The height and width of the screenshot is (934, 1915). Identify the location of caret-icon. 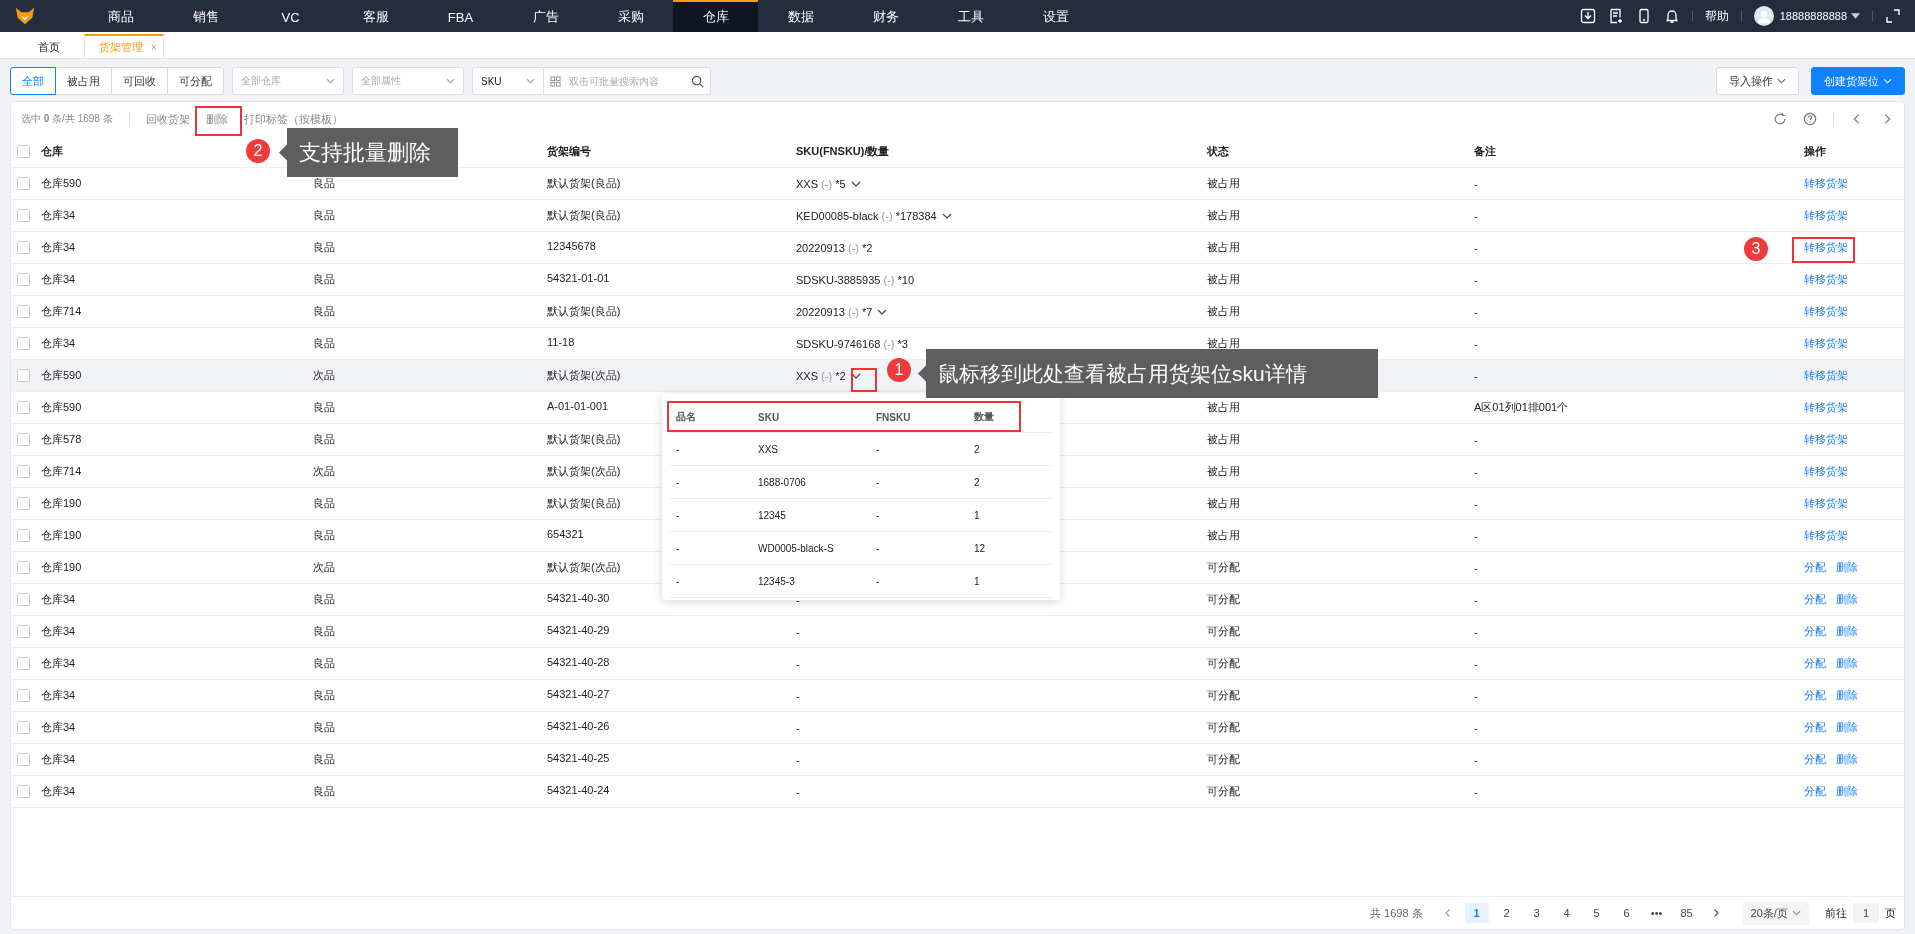
(1855, 16).